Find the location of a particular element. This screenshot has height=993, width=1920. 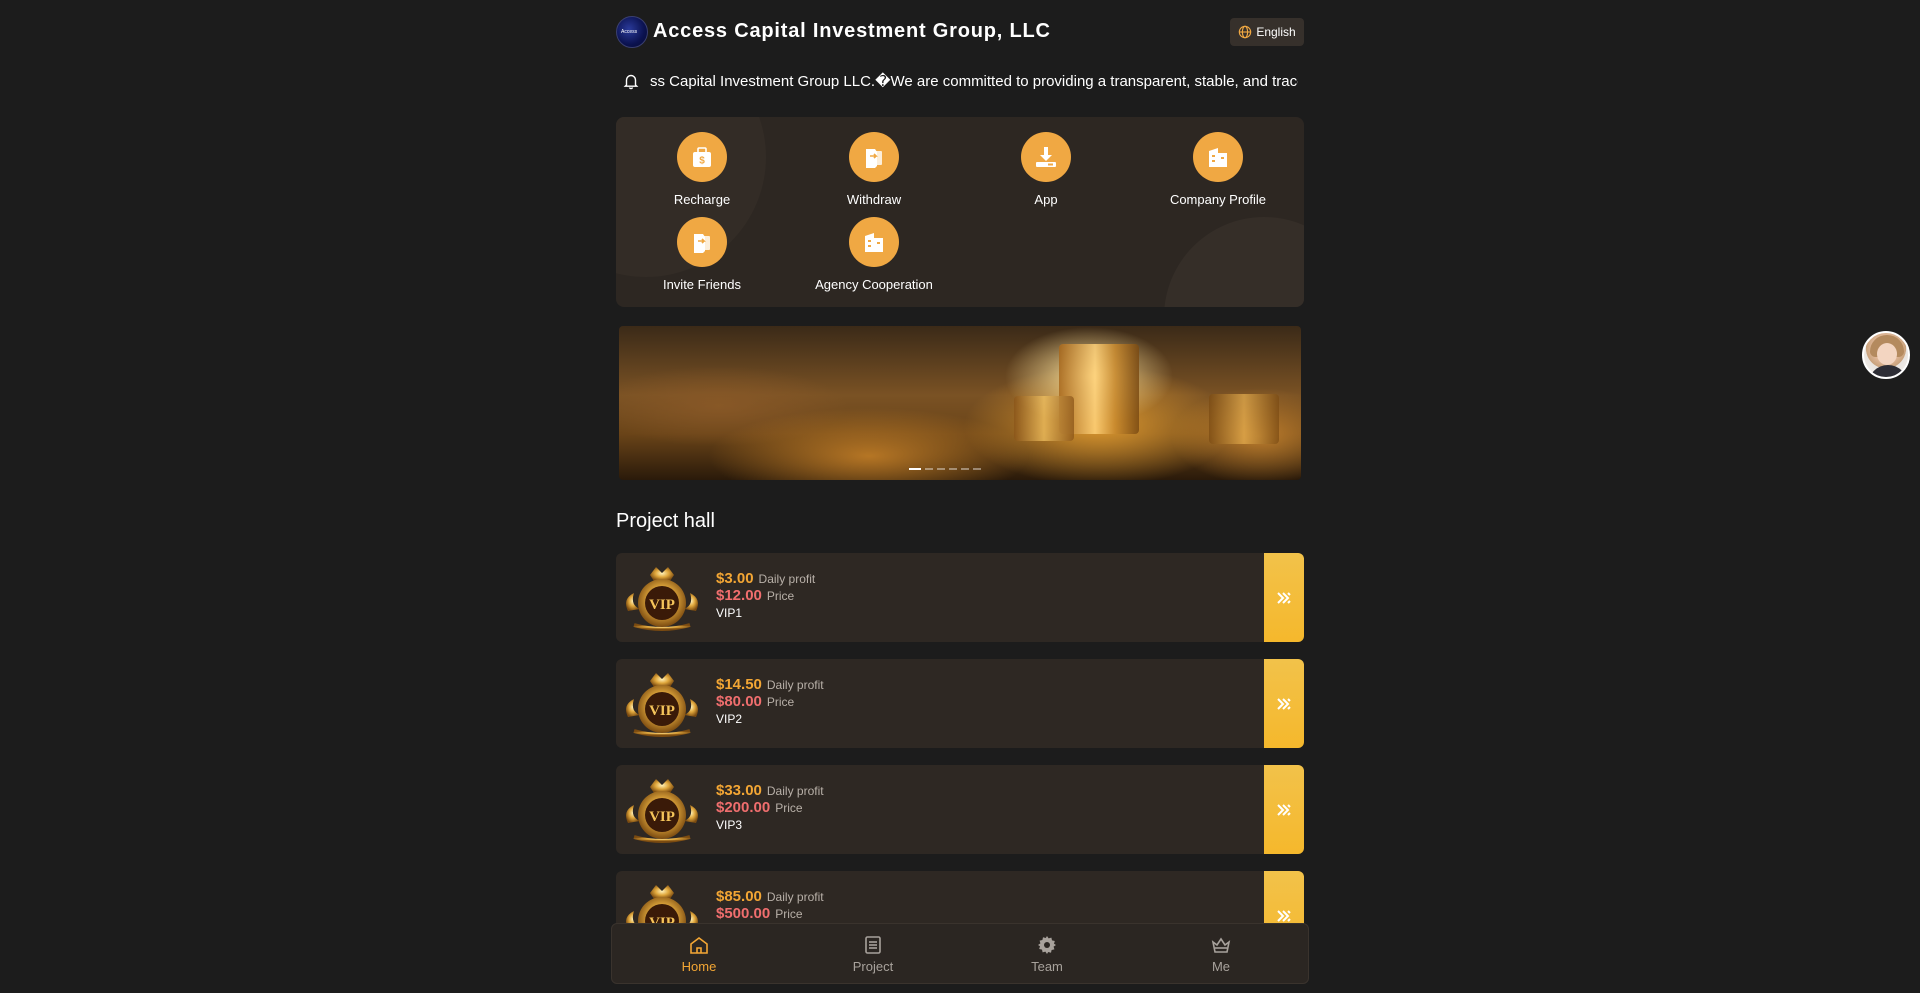

bell-icon is located at coordinates (631, 82).